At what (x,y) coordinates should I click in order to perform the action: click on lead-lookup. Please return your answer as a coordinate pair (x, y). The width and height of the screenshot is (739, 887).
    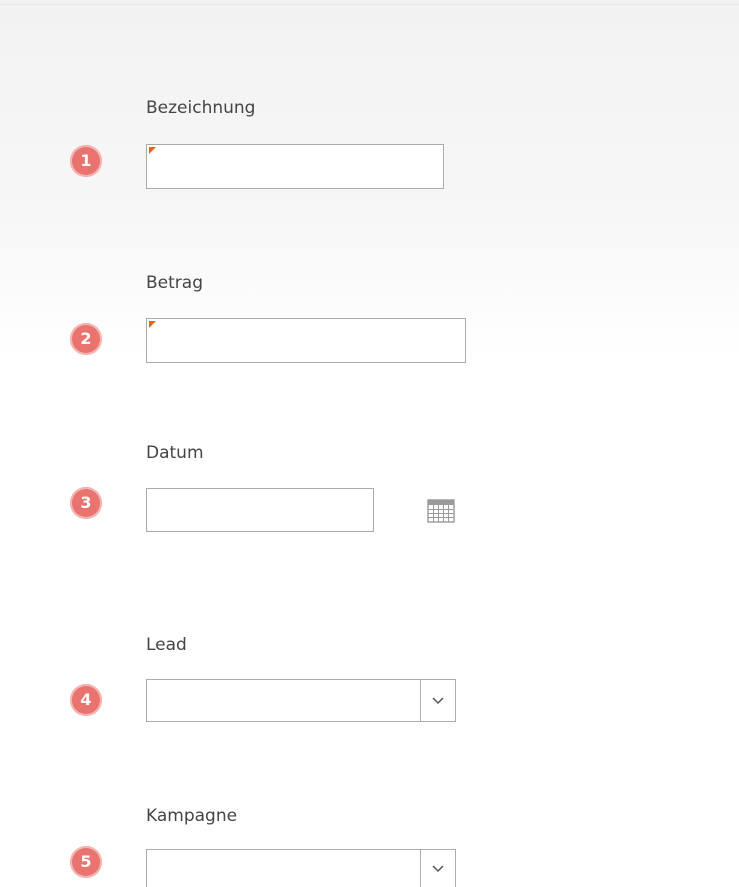
    Looking at the image, I should click on (301, 700).